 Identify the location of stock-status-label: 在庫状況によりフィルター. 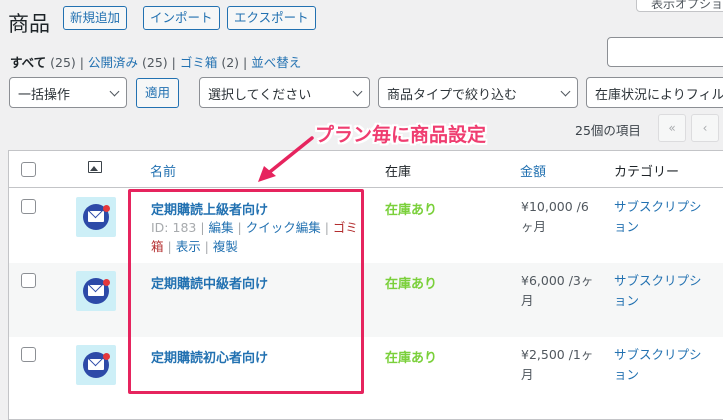
(659, 95).